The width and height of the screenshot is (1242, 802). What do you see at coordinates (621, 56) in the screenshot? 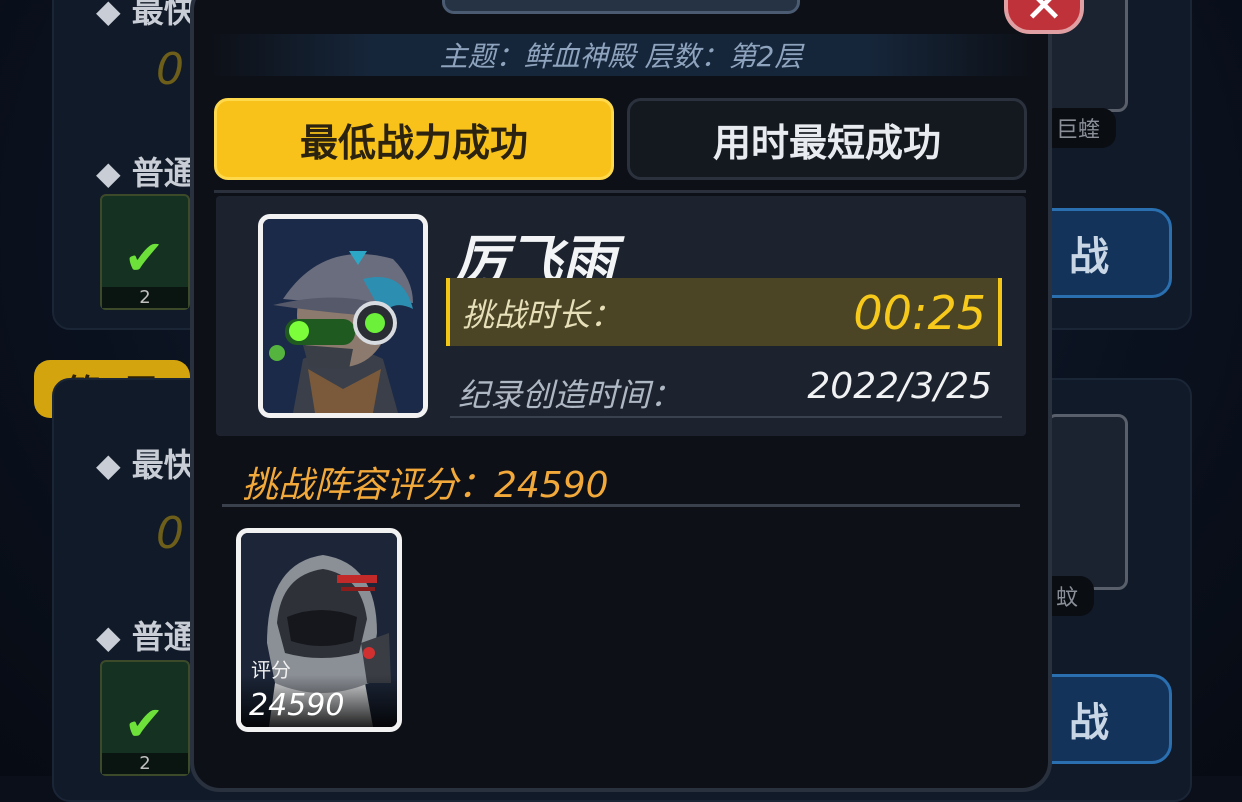
I see `dialog-subtitle: 主题：鲜血神殿 层数：第2层` at bounding box center [621, 56].